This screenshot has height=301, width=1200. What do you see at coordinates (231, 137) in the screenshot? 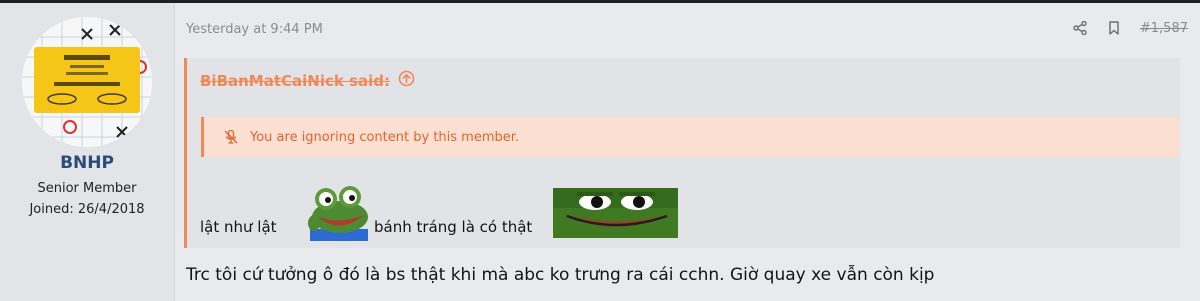
I see `muted-mic-icon` at bounding box center [231, 137].